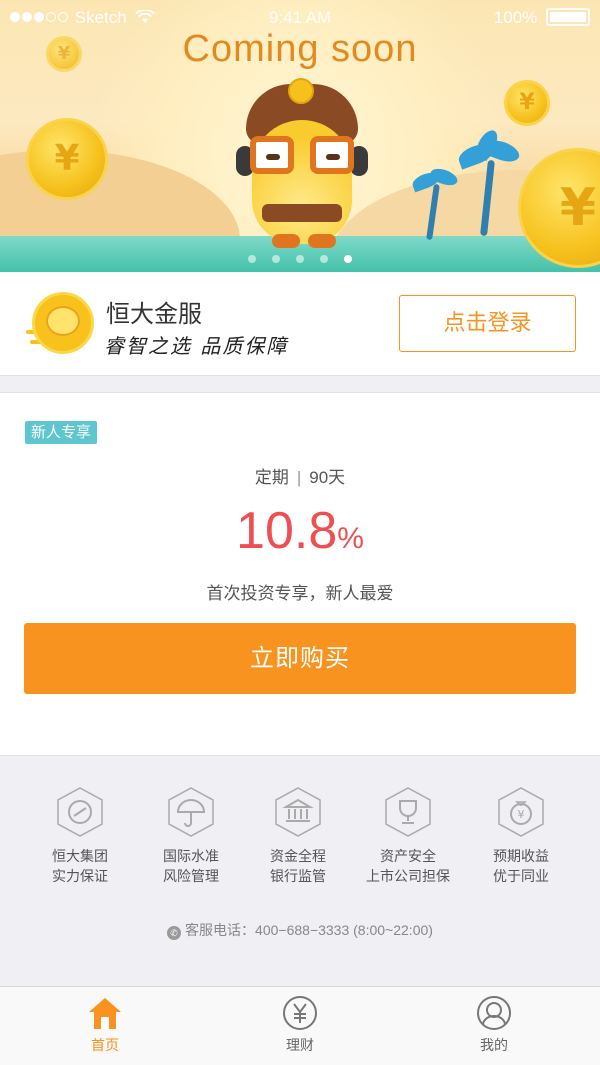  What do you see at coordinates (348, 259) in the screenshot?
I see `carousel-dot-active` at bounding box center [348, 259].